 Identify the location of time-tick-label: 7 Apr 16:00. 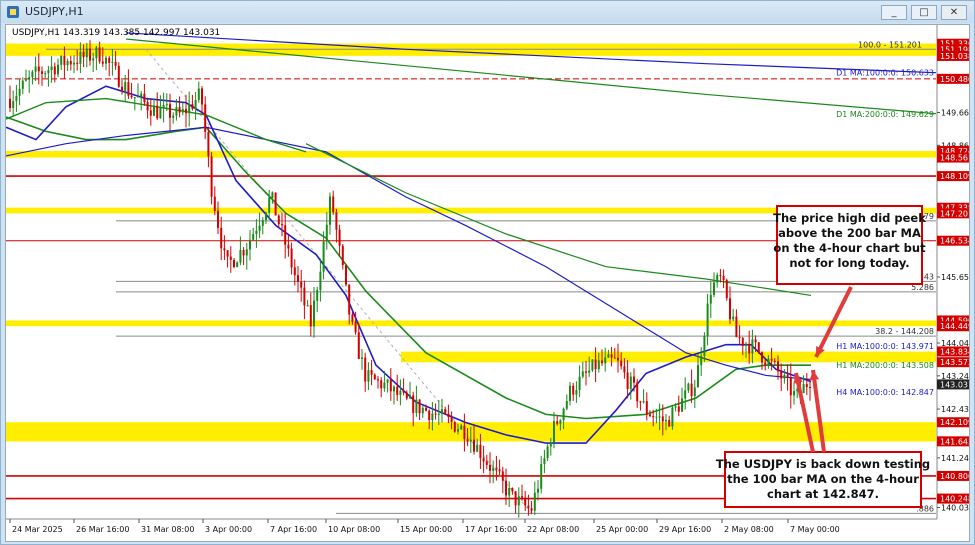
(293, 529).